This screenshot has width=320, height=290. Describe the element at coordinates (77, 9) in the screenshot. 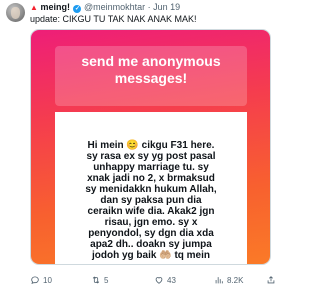

I see `verified-badge-icon: ✓` at that location.